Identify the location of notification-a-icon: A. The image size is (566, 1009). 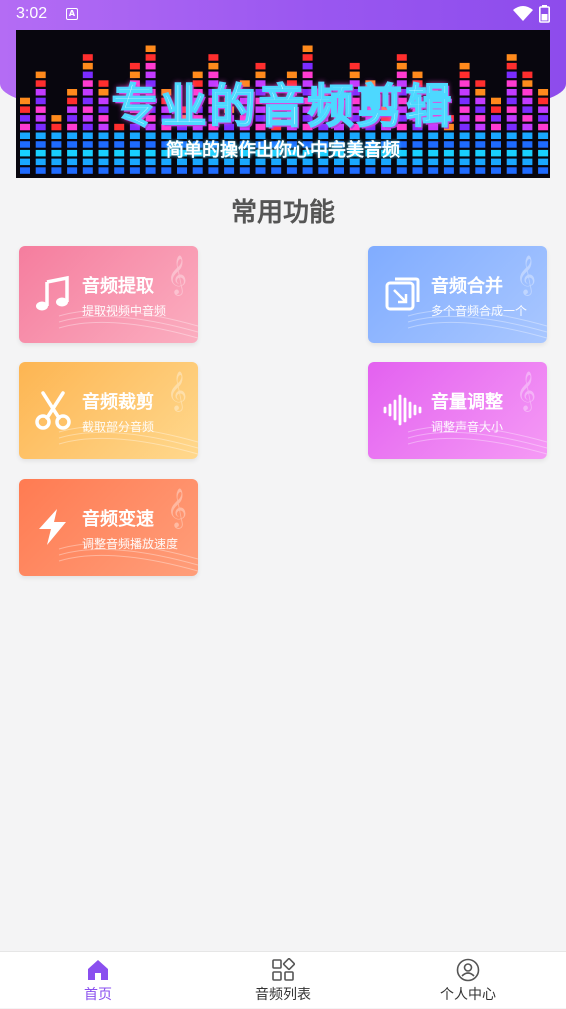
(72, 14).